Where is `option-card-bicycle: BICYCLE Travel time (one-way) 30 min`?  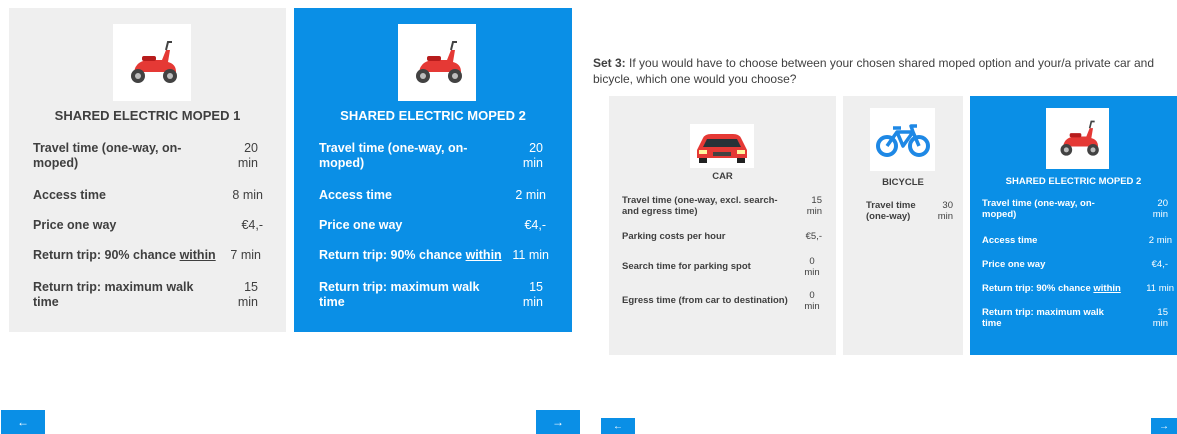
option-card-bicycle: BICYCLE Travel time (one-way) 30 min is located at coordinates (903, 225).